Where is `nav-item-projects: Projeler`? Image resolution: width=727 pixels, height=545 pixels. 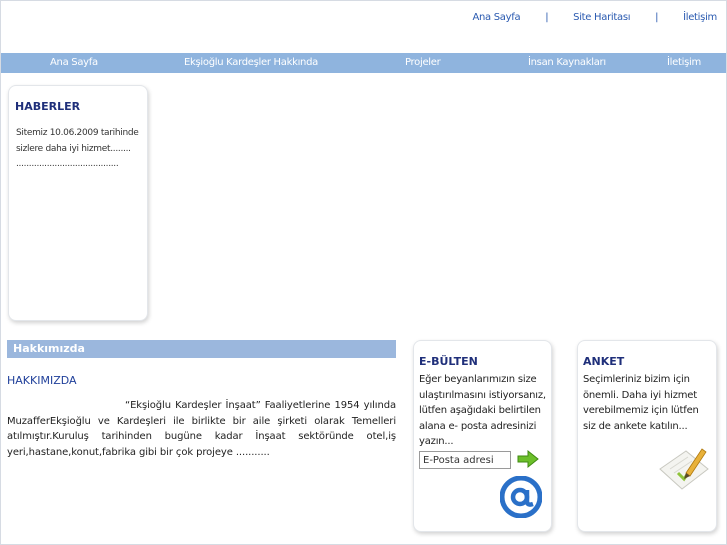 nav-item-projects: Projeler is located at coordinates (423, 62).